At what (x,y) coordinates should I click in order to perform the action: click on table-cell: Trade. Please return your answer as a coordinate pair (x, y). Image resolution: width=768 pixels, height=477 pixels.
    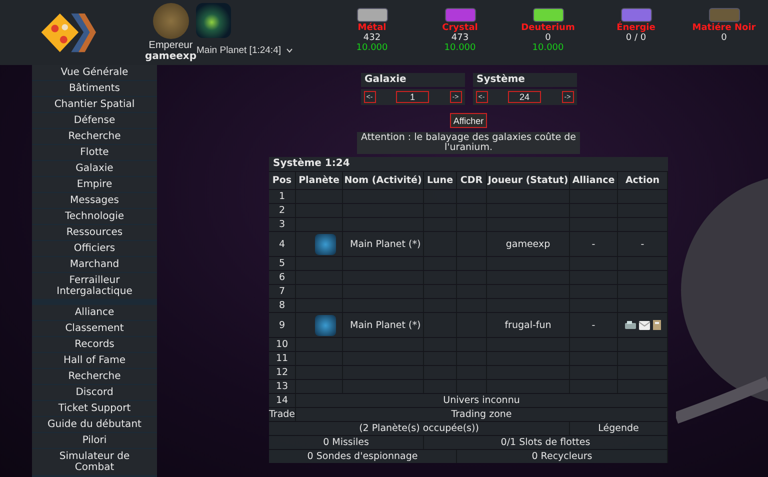
    Looking at the image, I should click on (282, 414).